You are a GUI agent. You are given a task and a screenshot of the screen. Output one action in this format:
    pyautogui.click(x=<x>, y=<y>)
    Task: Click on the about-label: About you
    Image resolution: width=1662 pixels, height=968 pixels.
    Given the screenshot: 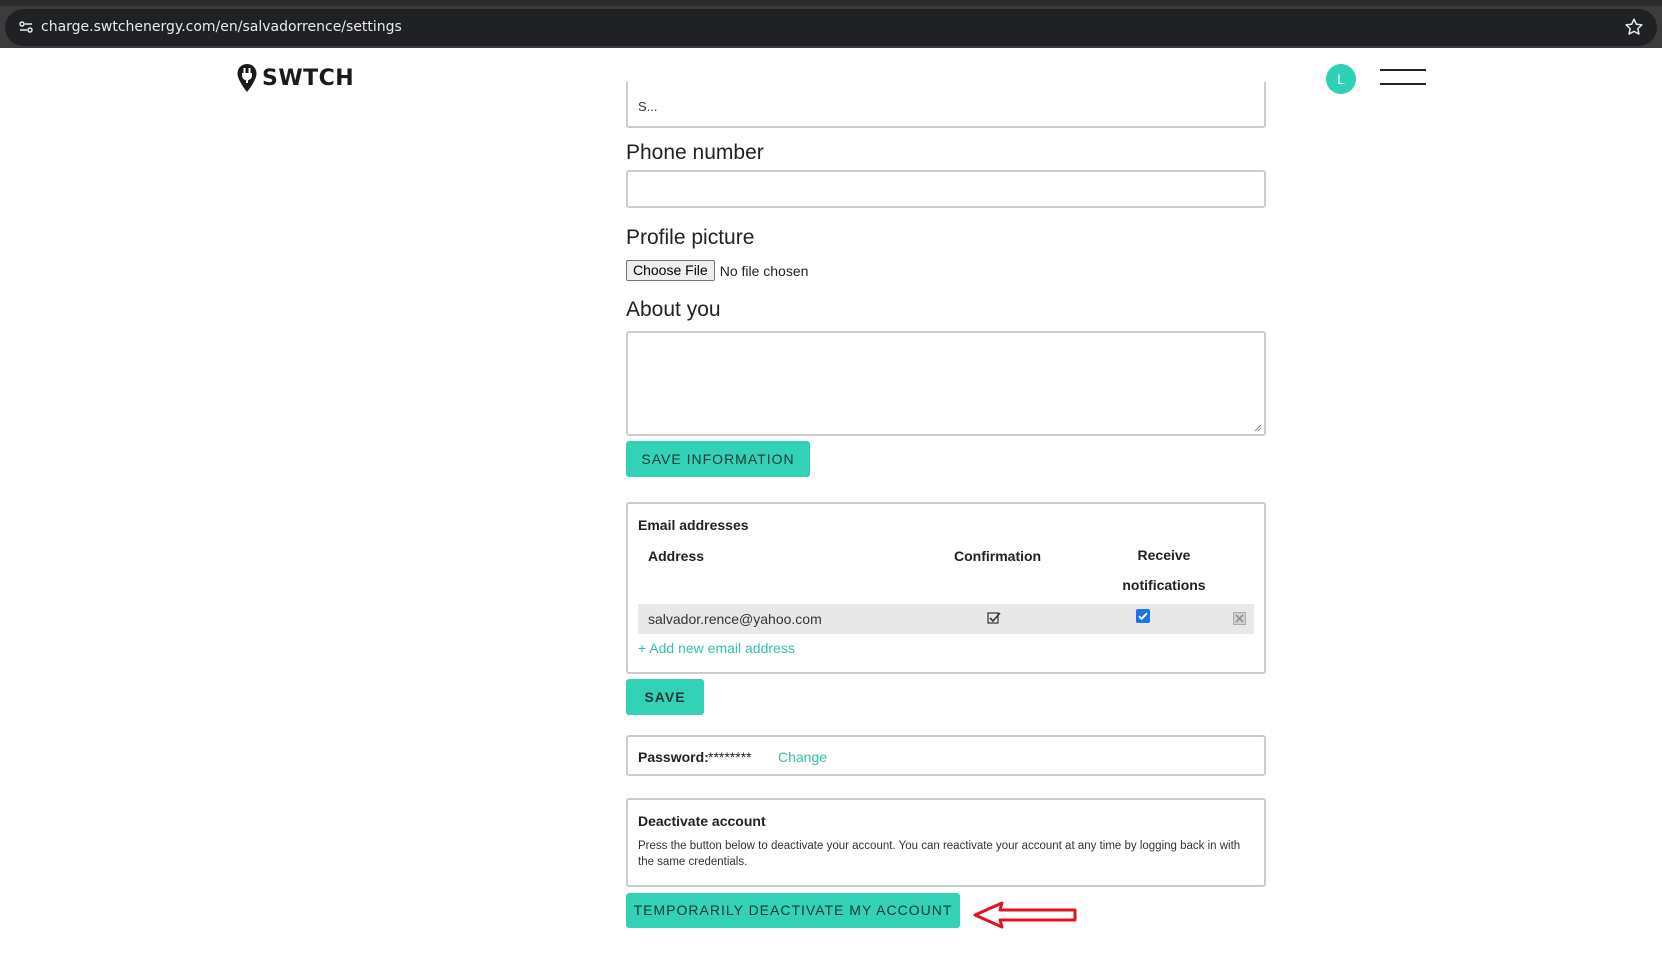 What is the action you would take?
    pyautogui.click(x=673, y=309)
    